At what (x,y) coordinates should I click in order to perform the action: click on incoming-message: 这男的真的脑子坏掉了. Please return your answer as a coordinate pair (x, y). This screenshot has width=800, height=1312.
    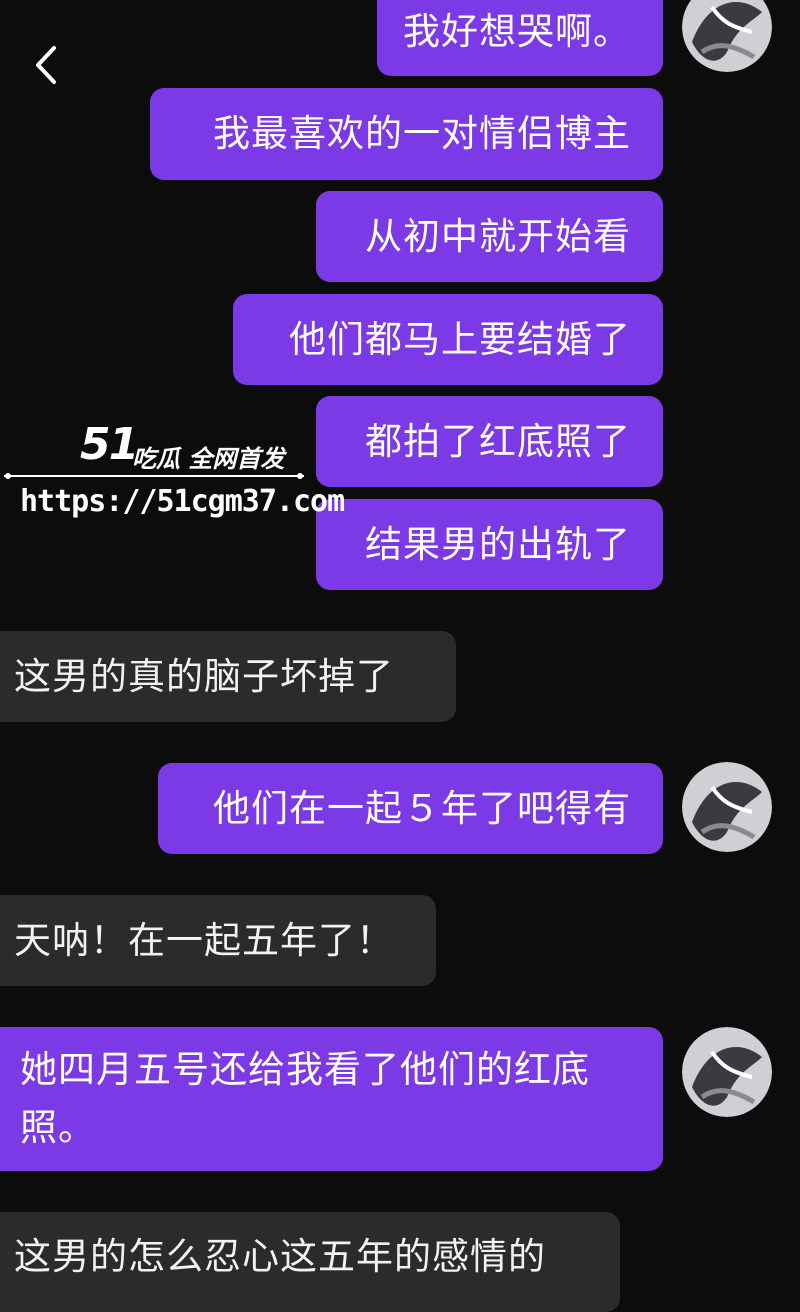
    Looking at the image, I should click on (228, 676).